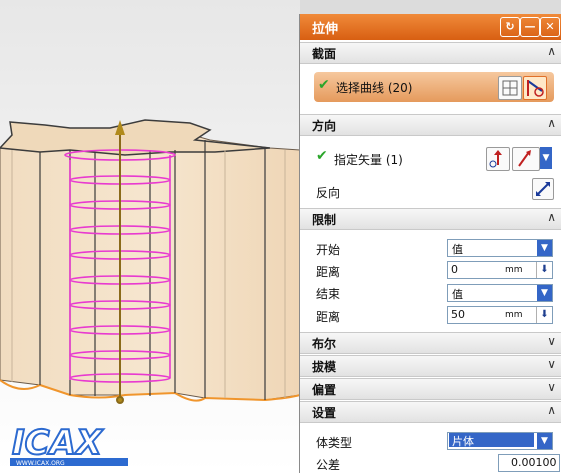 This screenshot has width=561, height=473. I want to click on dialog-titlebar: 拉伸 ↻ — ✕, so click(430, 27).